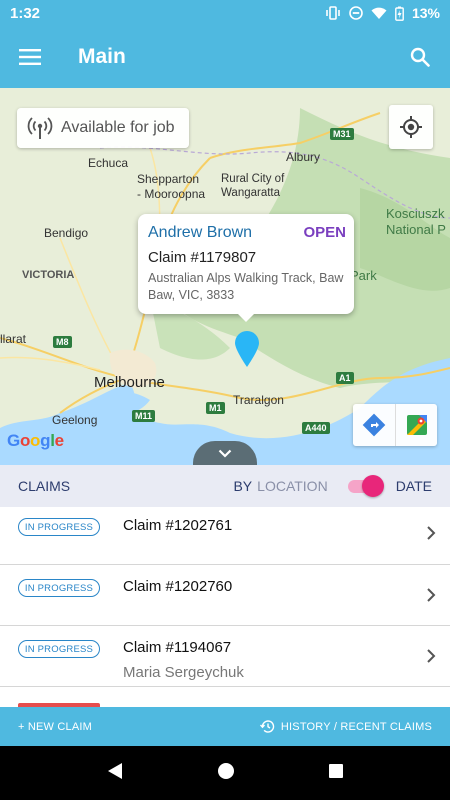 The width and height of the screenshot is (450, 800). I want to click on page-title: Main, so click(102, 56).